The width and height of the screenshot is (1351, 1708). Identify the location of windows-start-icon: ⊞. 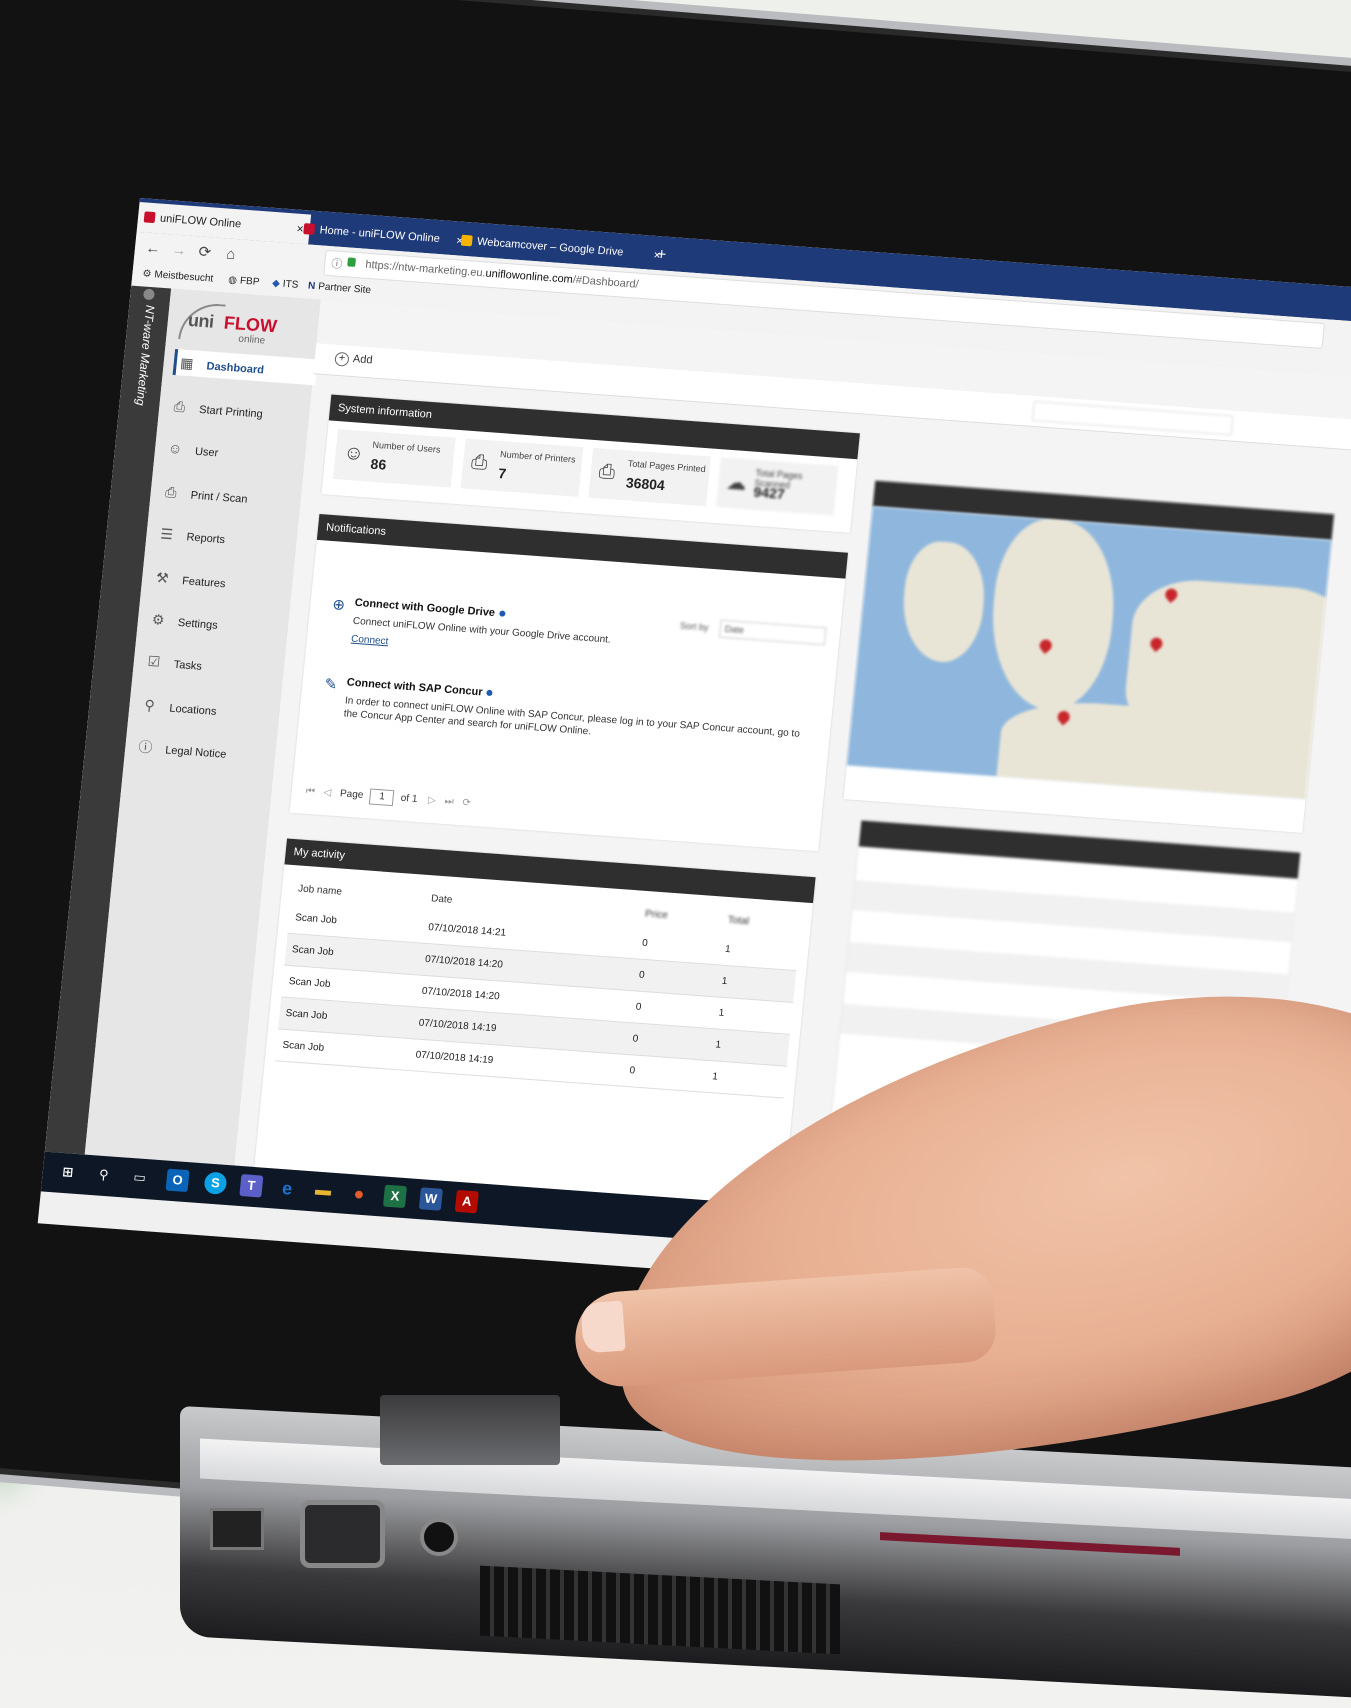
(68, 1173).